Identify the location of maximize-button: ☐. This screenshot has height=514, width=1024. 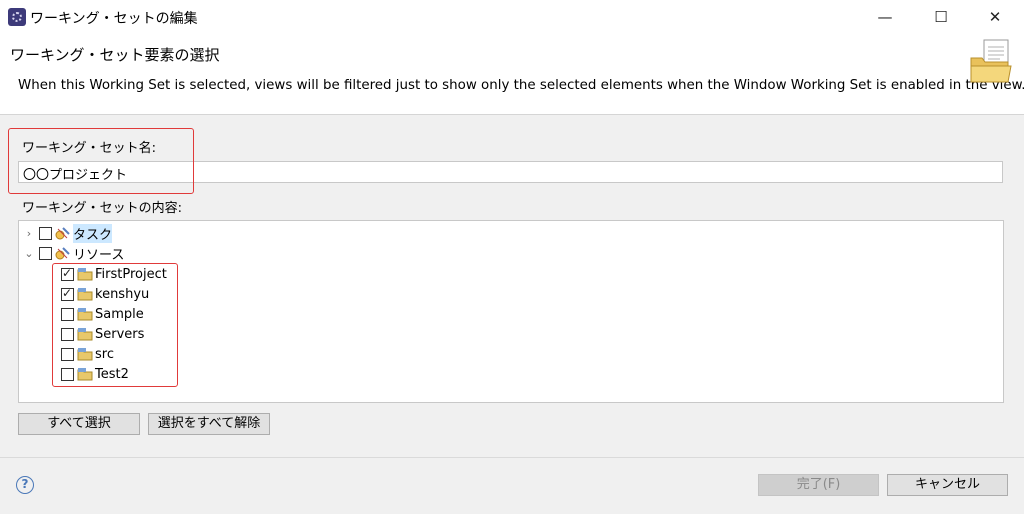
(941, 17).